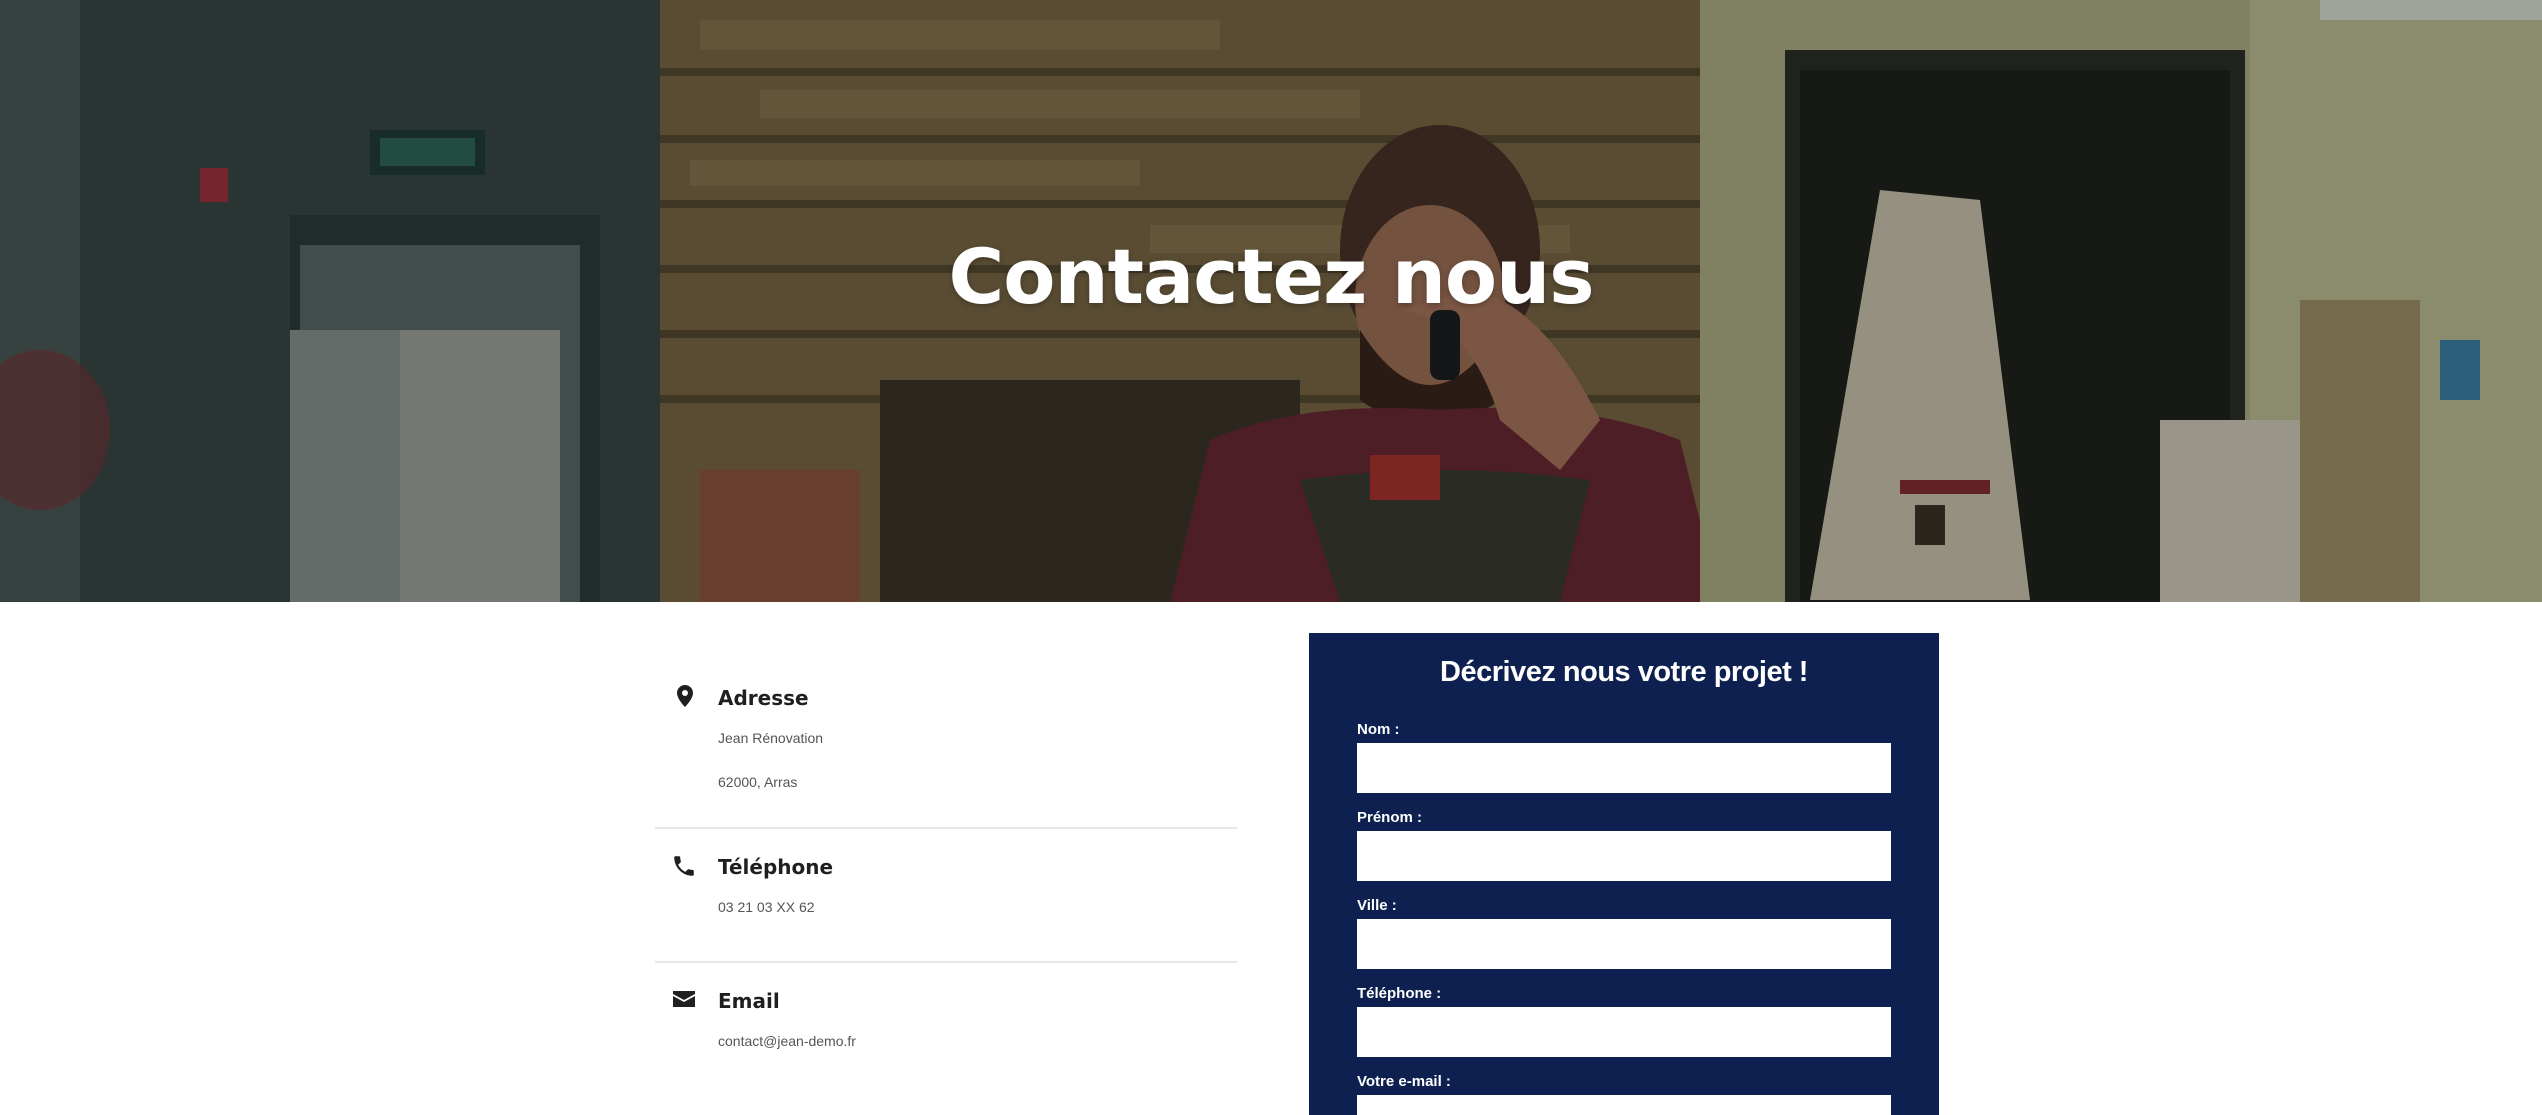 The height and width of the screenshot is (1115, 2542). I want to click on nom-input, so click(1624, 768).